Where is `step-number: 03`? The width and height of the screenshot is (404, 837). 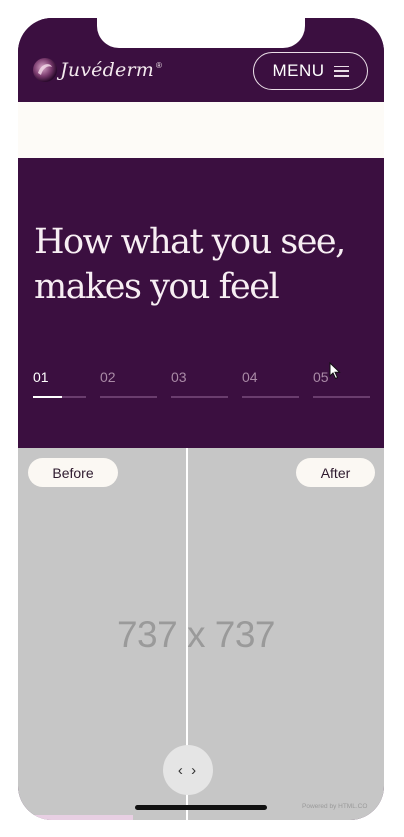
step-number: 03 is located at coordinates (179, 377).